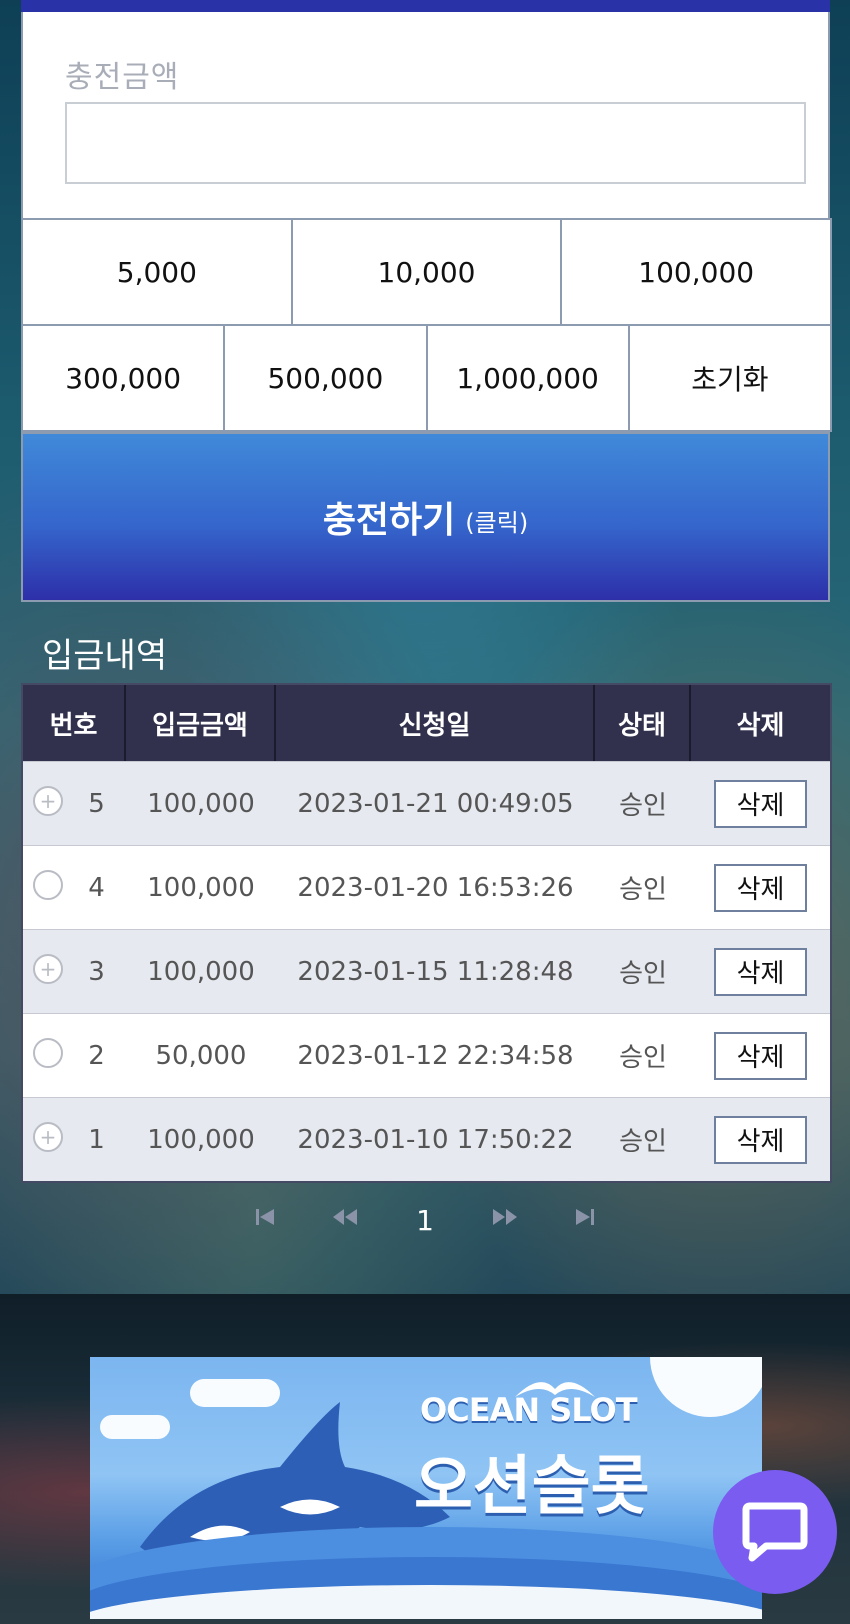 The image size is (850, 1624). I want to click on column-header-delete: 삭제, so click(760, 725).